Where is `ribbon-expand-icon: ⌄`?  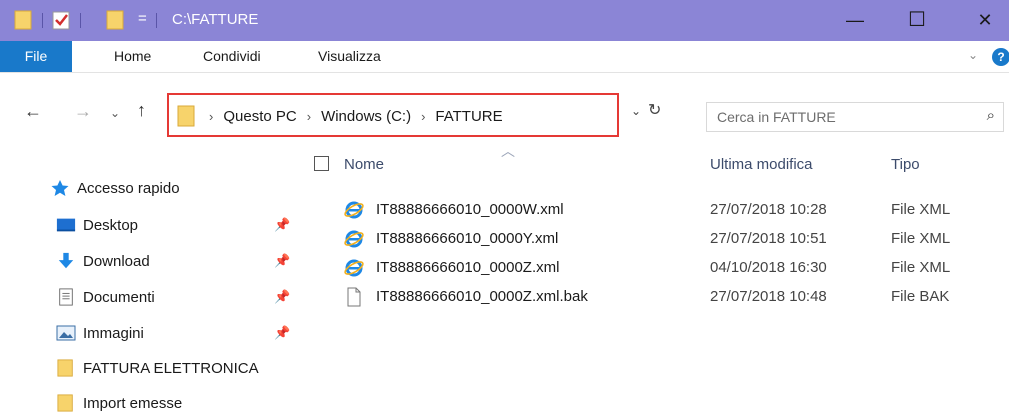
ribbon-expand-icon: ⌄ is located at coordinates (973, 55).